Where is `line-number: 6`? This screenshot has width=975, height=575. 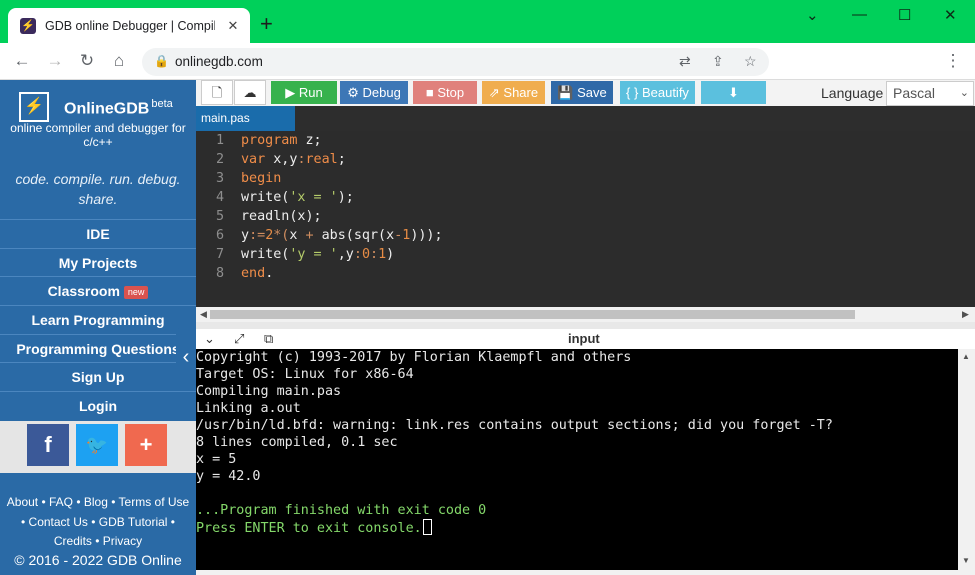 line-number: 6 is located at coordinates (219, 235).